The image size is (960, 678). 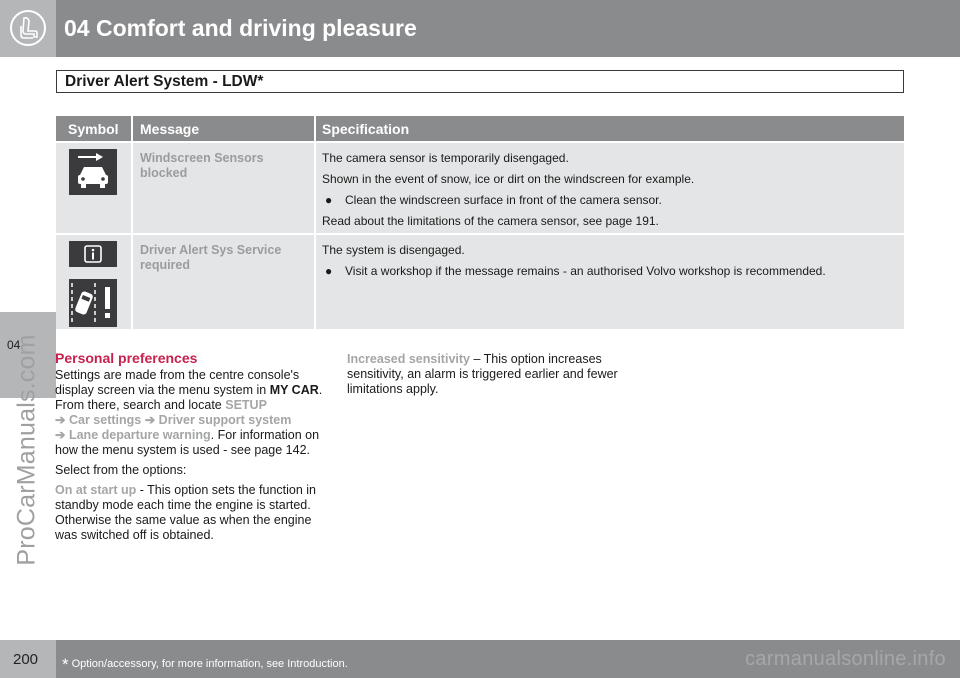 I want to click on my-car-label: MY CAR, so click(x=294, y=390).